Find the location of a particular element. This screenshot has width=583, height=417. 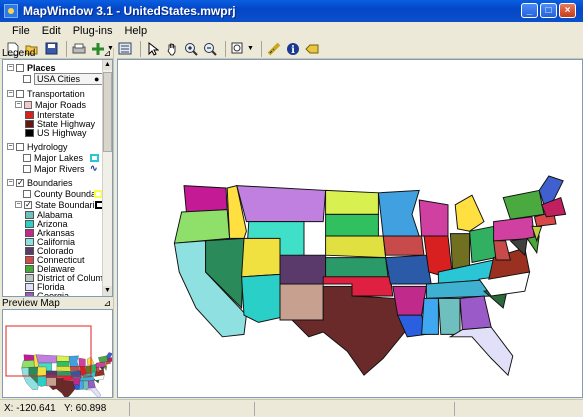

layer-label: Major Lakes is located at coordinates (59, 157).